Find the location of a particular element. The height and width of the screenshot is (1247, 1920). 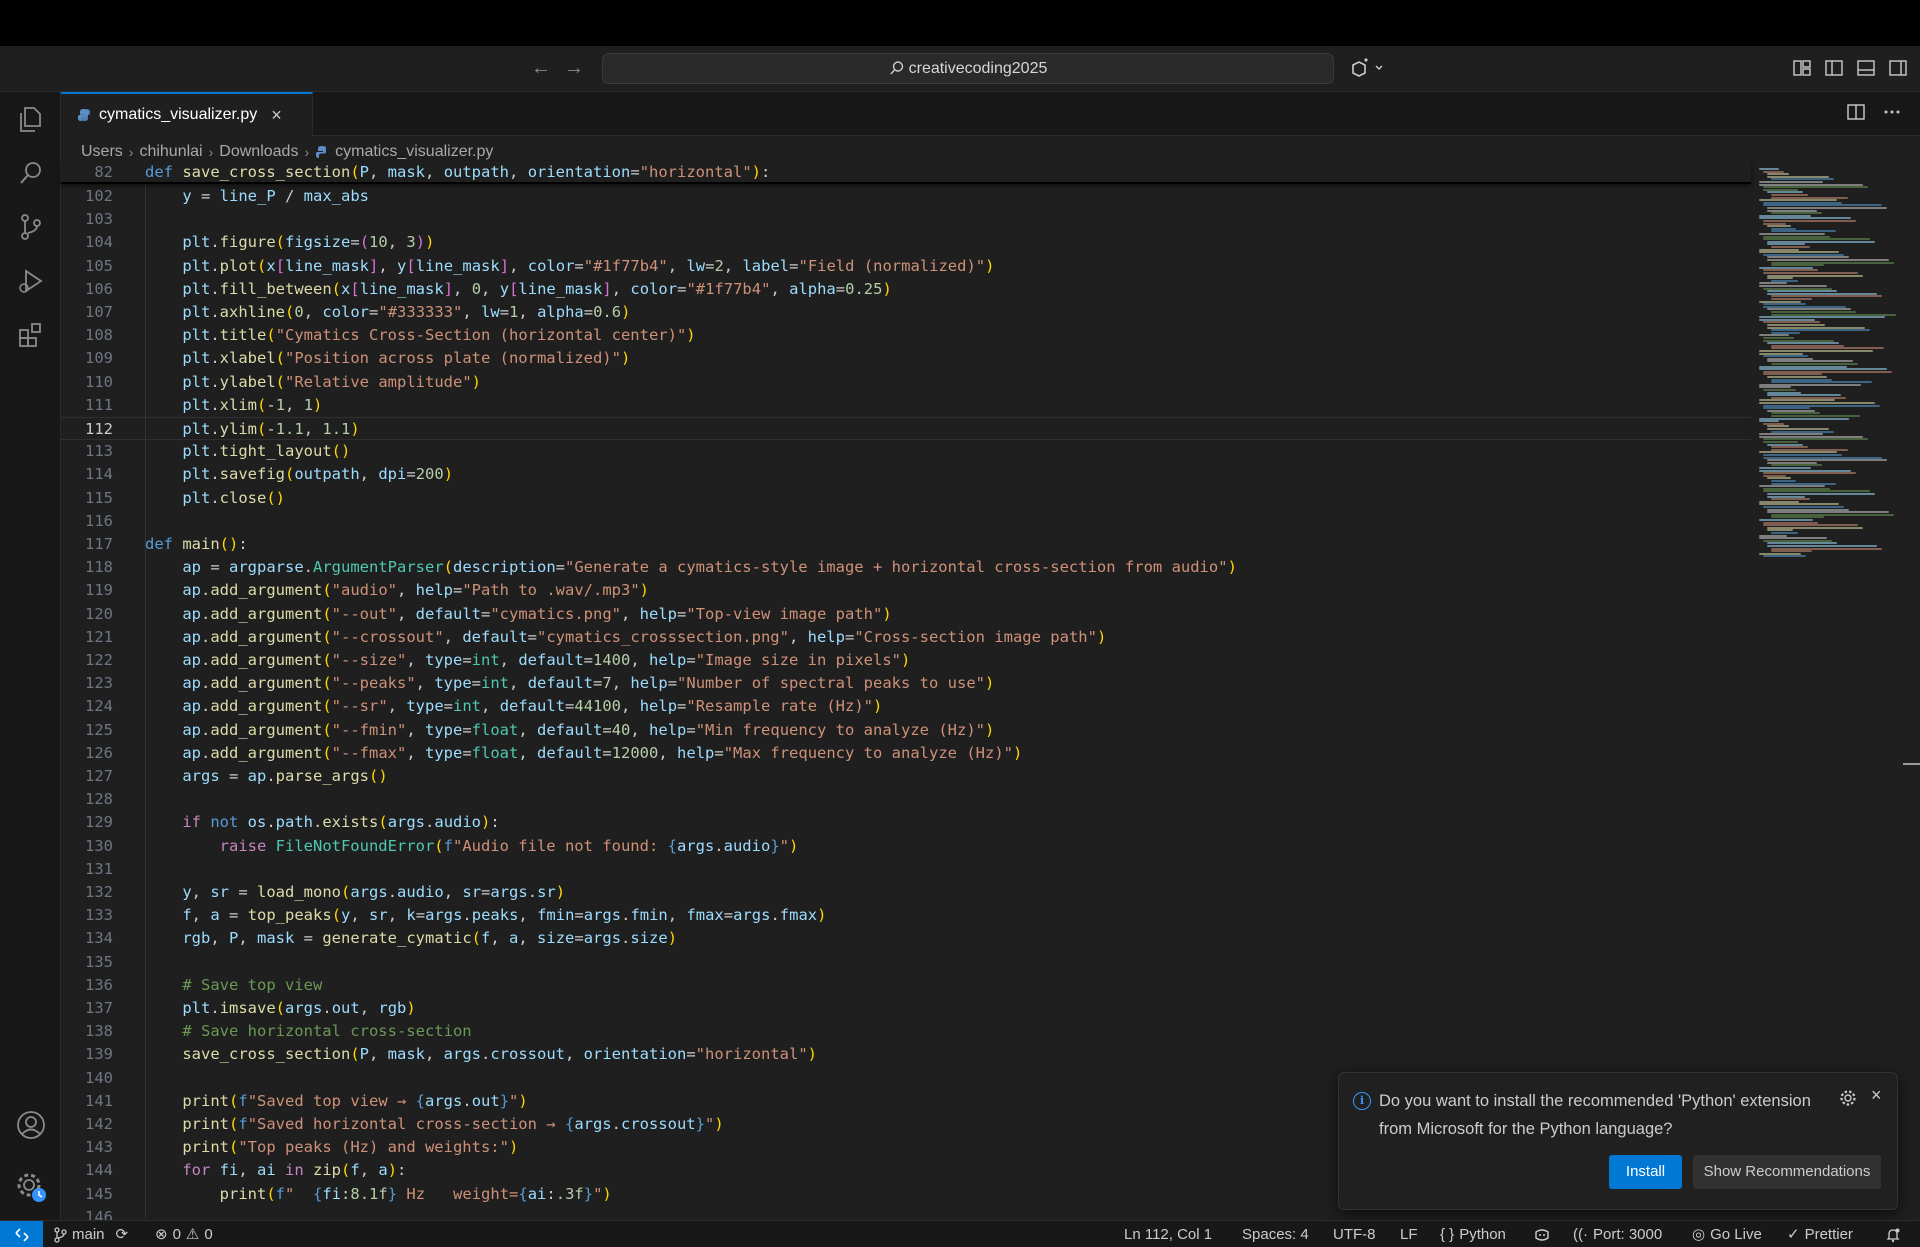

language-mode: { } Python is located at coordinates (1473, 1234).